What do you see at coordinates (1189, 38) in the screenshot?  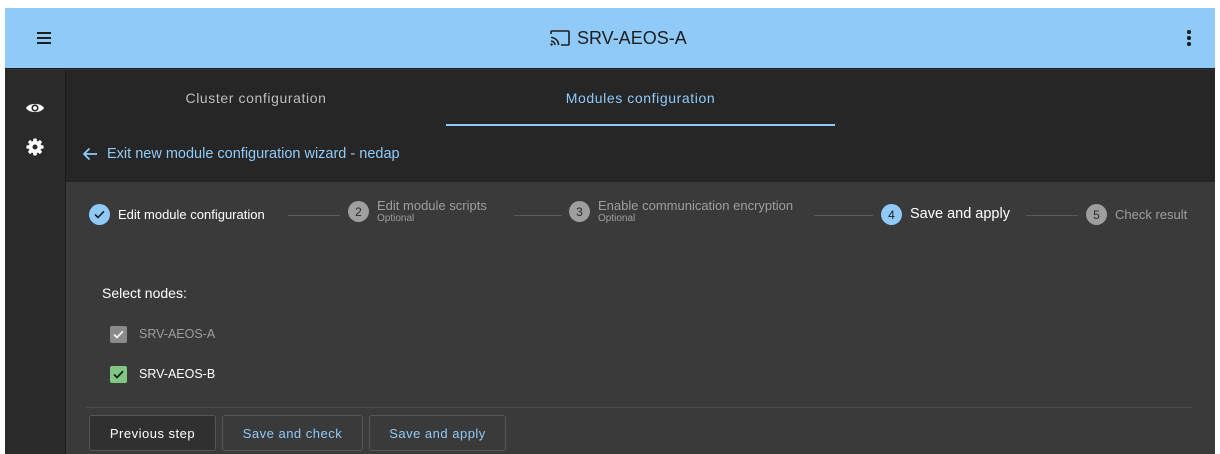 I see `more-vertical-icon` at bounding box center [1189, 38].